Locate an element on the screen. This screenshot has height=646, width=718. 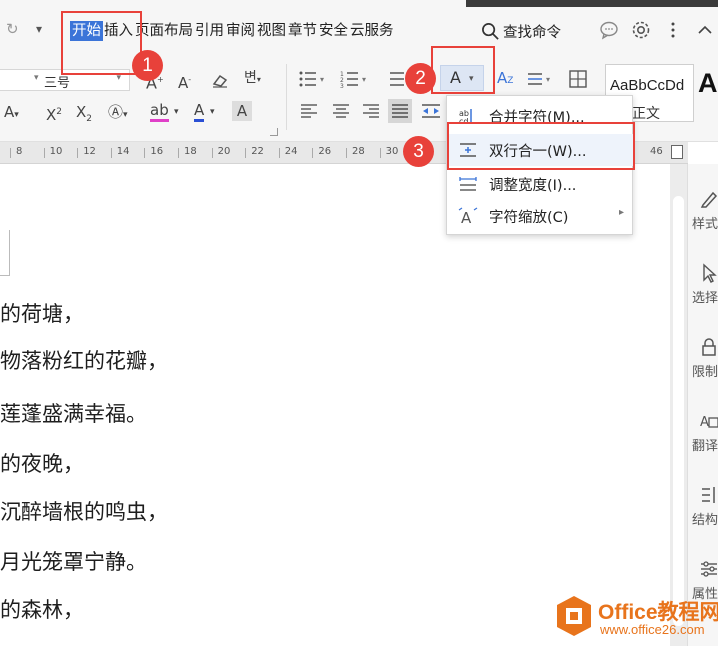
svg-text: A is located at coordinates (466, 217).